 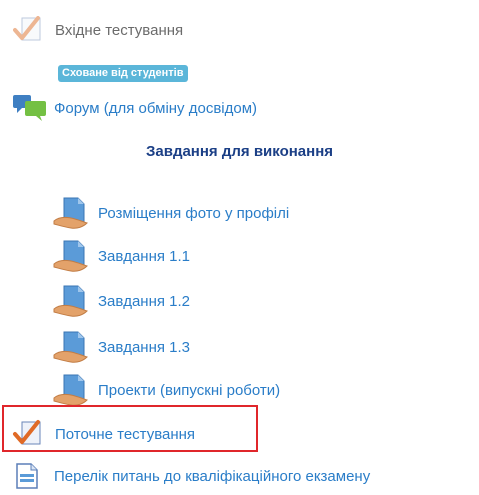 What do you see at coordinates (27, 476) in the screenshot?
I see `file-icon` at bounding box center [27, 476].